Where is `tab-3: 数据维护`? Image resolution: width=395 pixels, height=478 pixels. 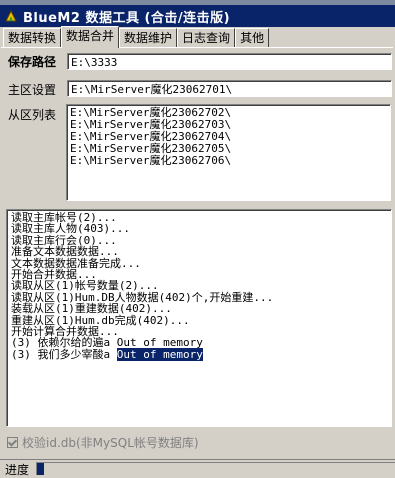
tab-3: 数据维护 is located at coordinates (148, 38).